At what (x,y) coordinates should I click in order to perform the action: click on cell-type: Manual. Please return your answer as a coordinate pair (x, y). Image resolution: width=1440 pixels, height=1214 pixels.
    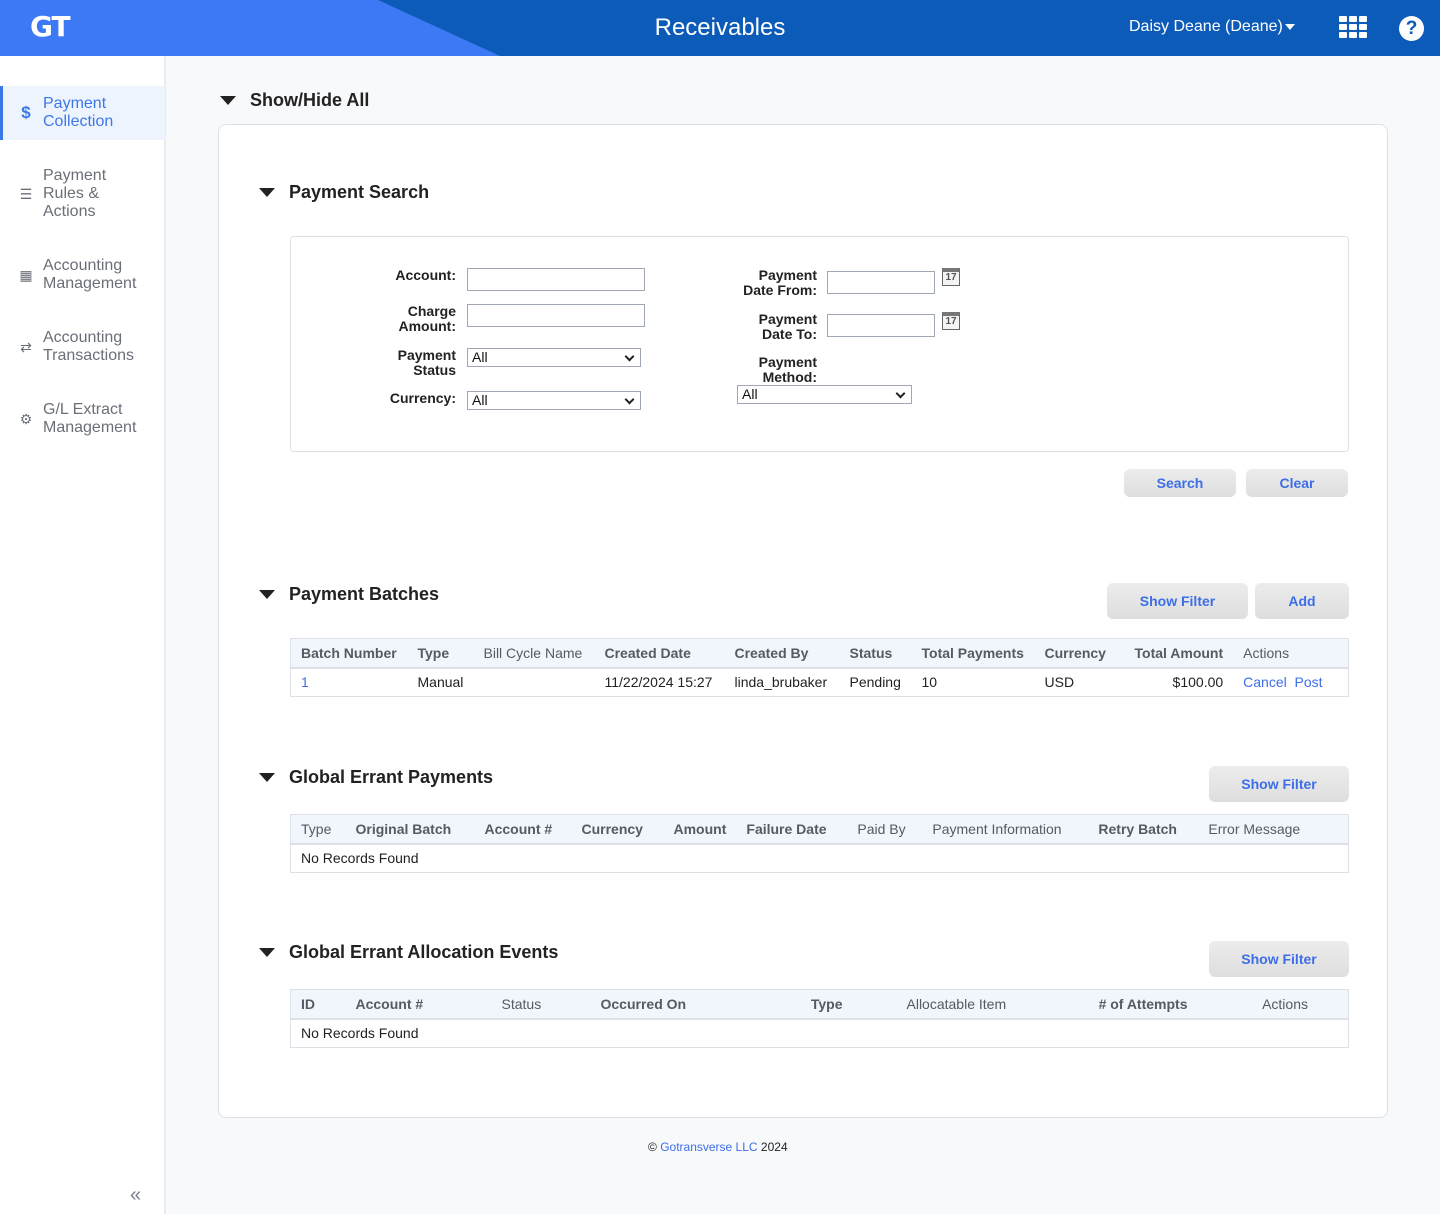
    Looking at the image, I should click on (440, 682).